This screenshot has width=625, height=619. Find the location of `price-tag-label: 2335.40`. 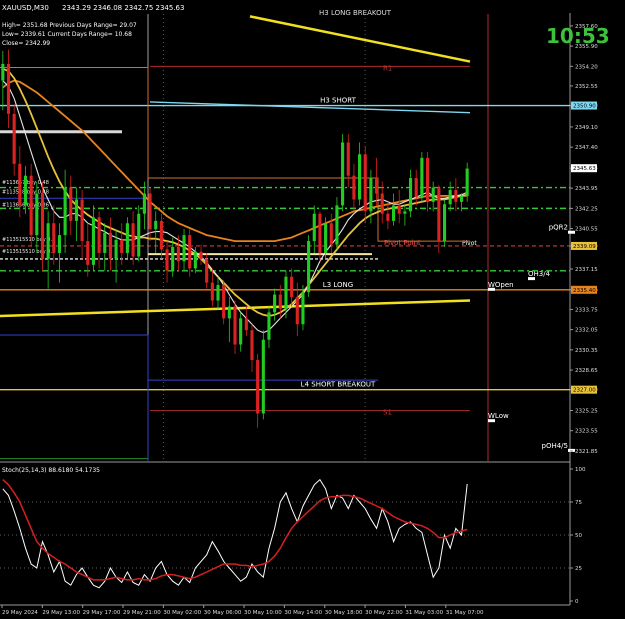

price-tag-label: 2335.40 is located at coordinates (584, 291).